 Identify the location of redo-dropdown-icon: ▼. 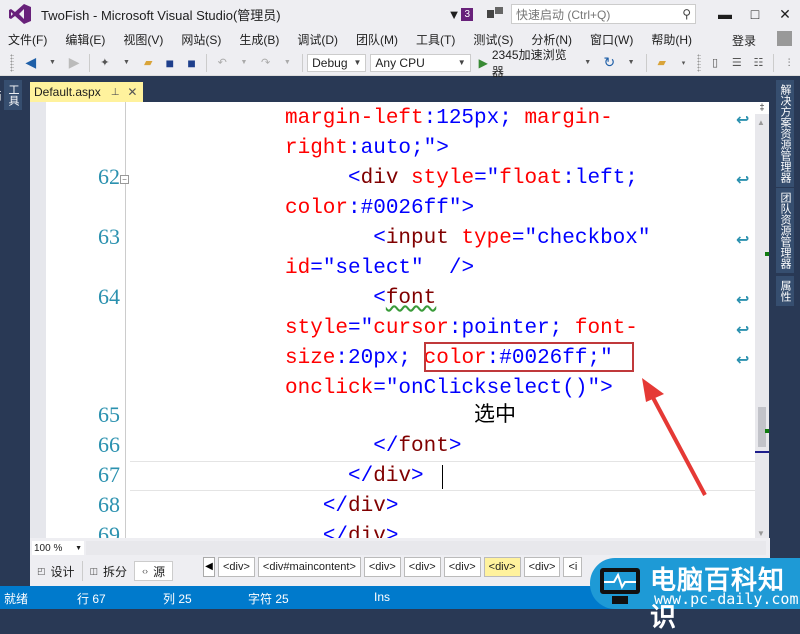
(287, 63).